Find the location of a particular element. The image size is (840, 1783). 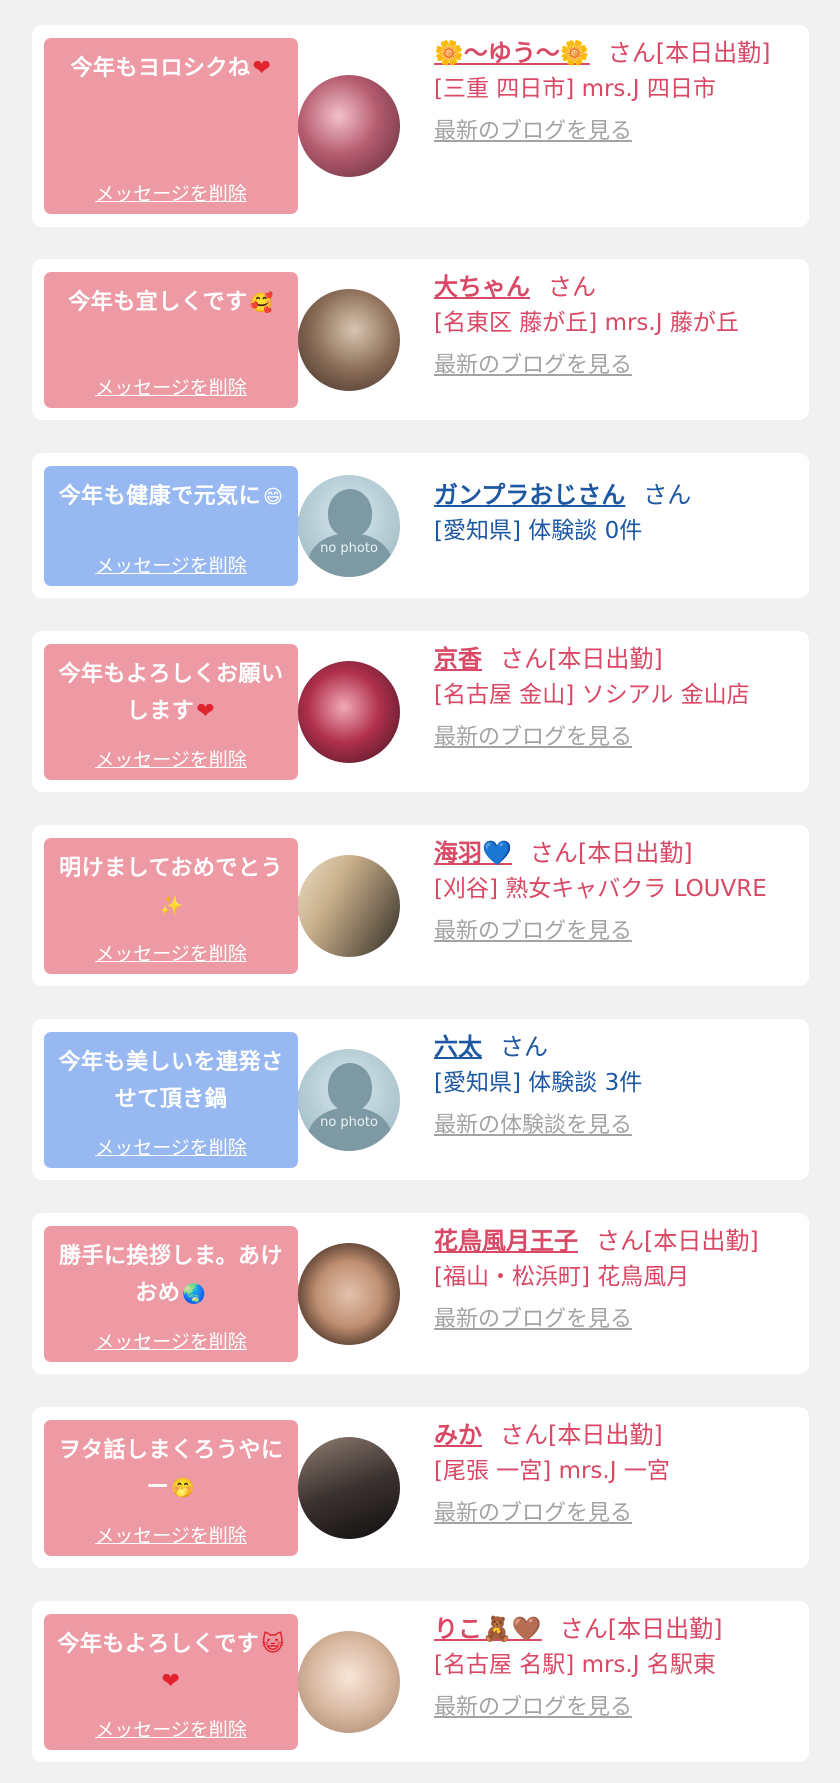

name-suffix-emoji: 🌼 is located at coordinates (574, 53).